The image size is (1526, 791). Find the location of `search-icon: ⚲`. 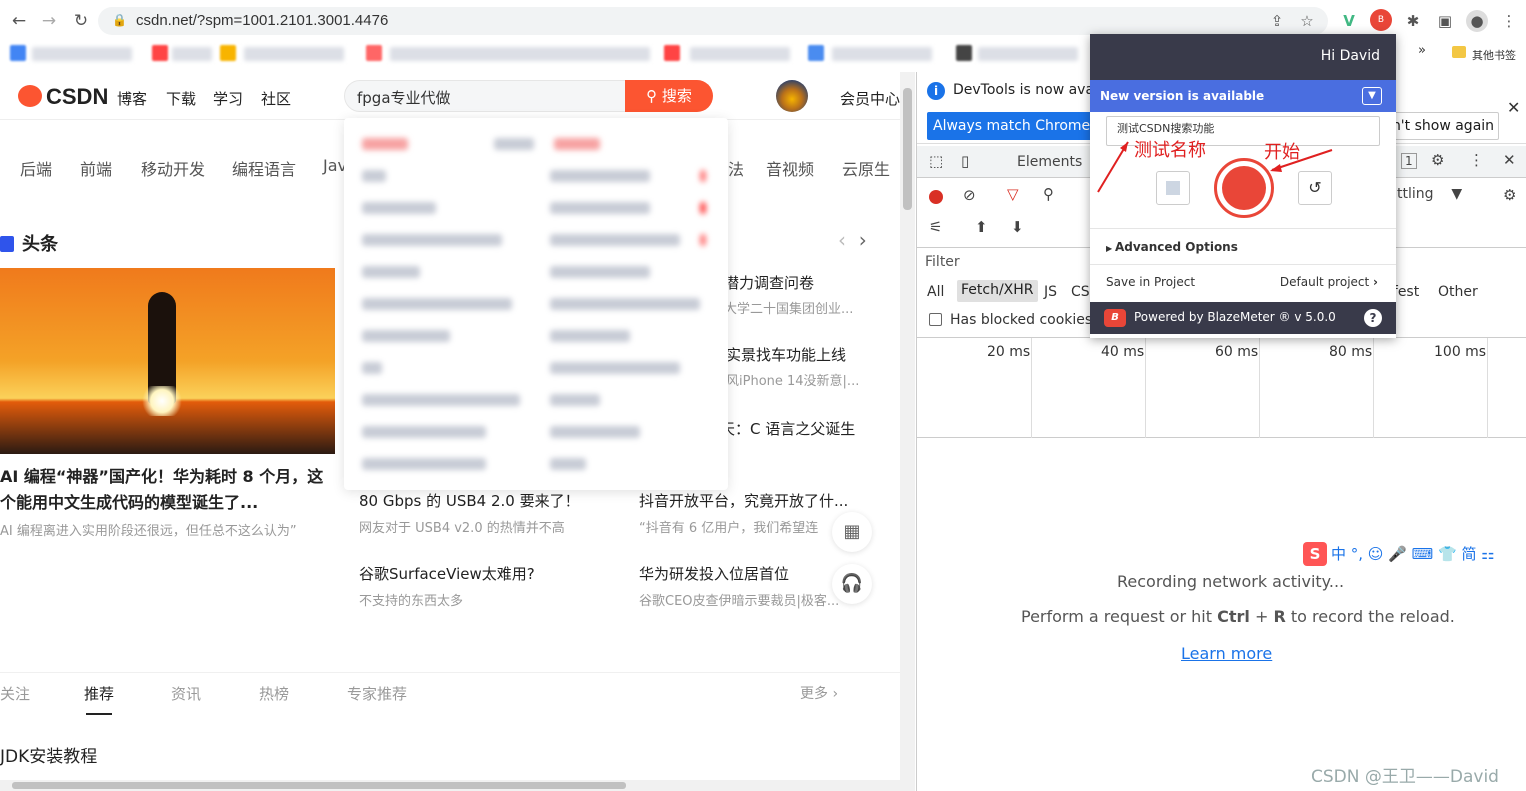

search-icon: ⚲ is located at coordinates (1048, 194).